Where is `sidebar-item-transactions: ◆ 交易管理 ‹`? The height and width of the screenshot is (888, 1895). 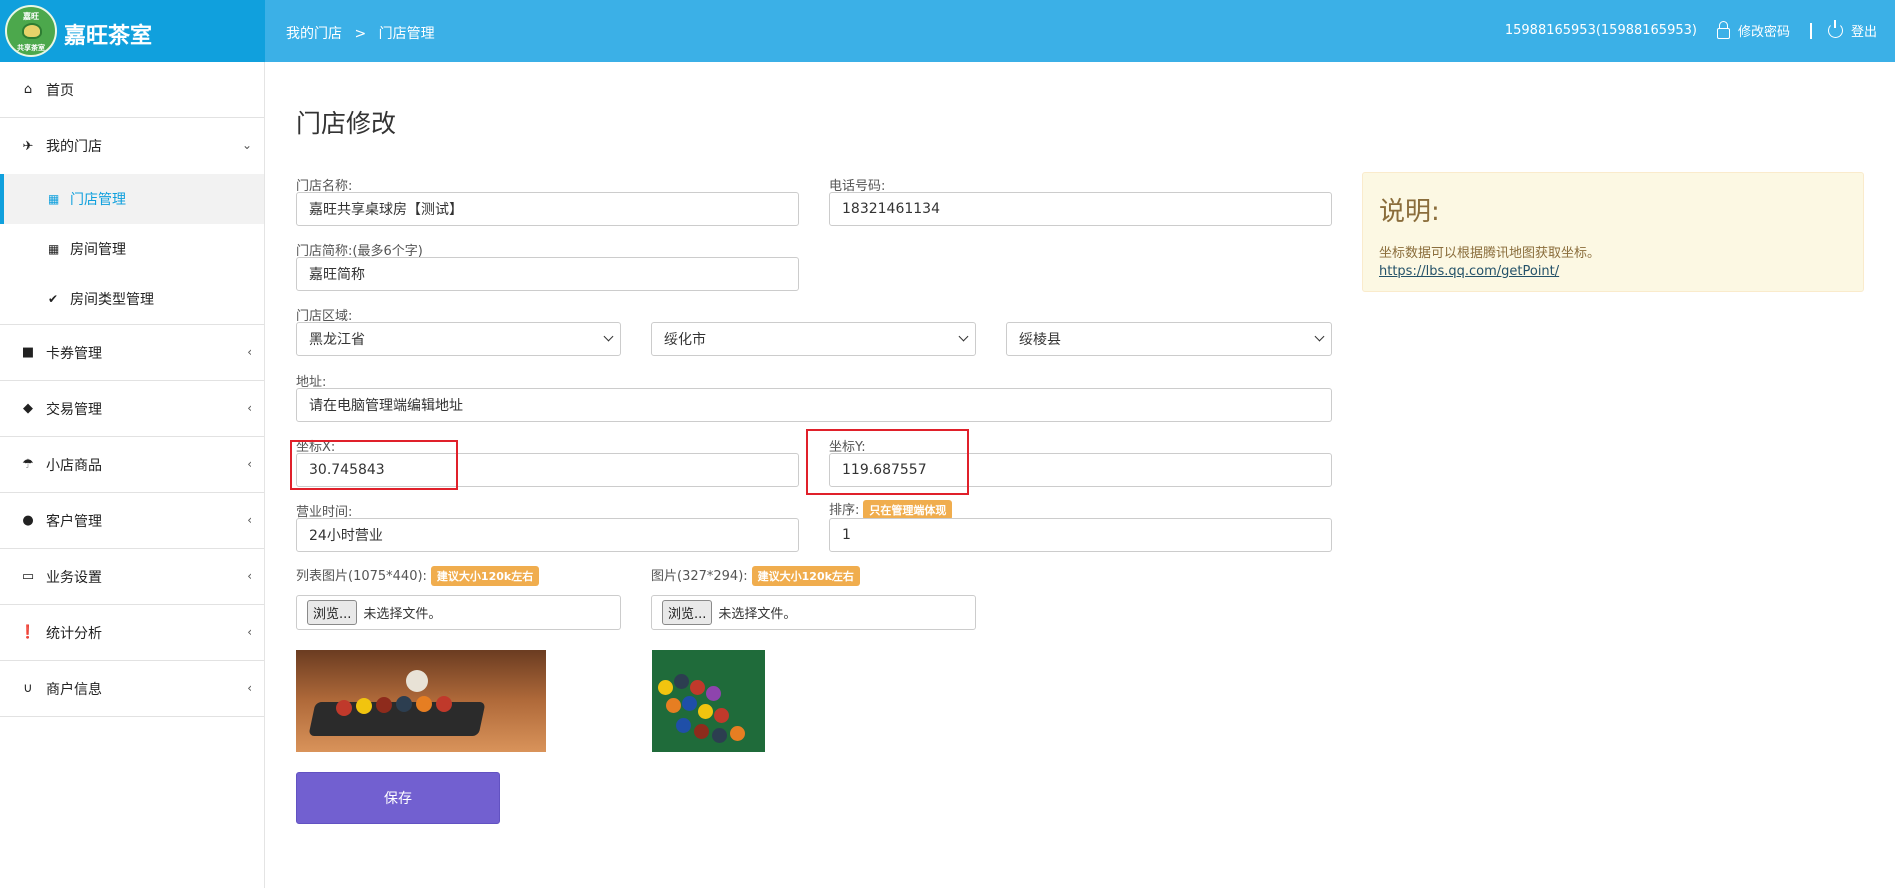
sidebar-item-transactions: ◆ 交易管理 ‹ is located at coordinates (132, 409).